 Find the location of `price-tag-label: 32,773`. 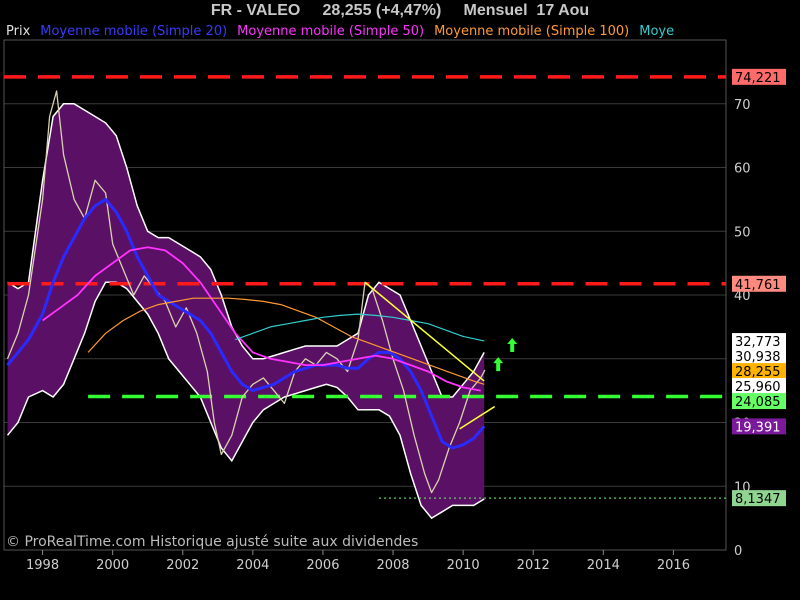

price-tag-label: 32,773 is located at coordinates (758, 342).